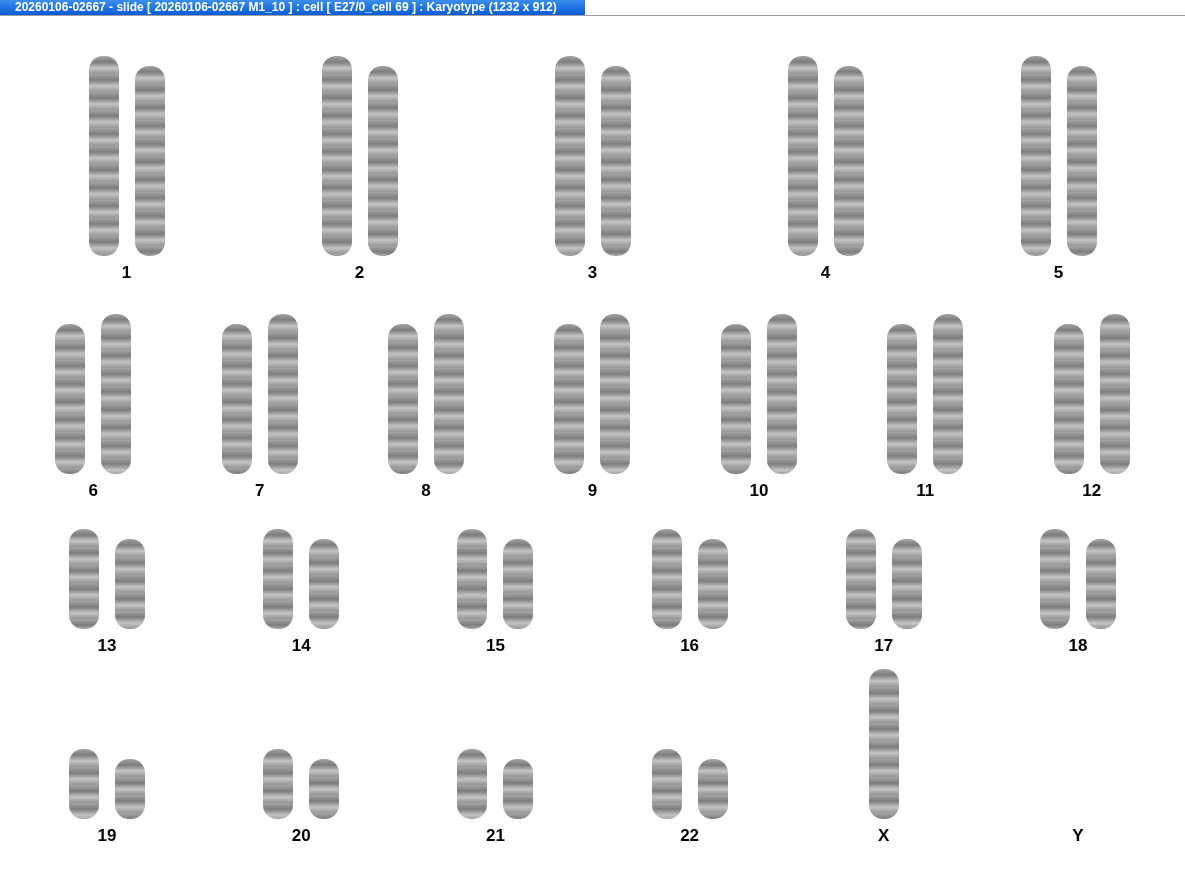 This screenshot has width=1185, height=878. I want to click on chromosome-number: 16, so click(690, 645).